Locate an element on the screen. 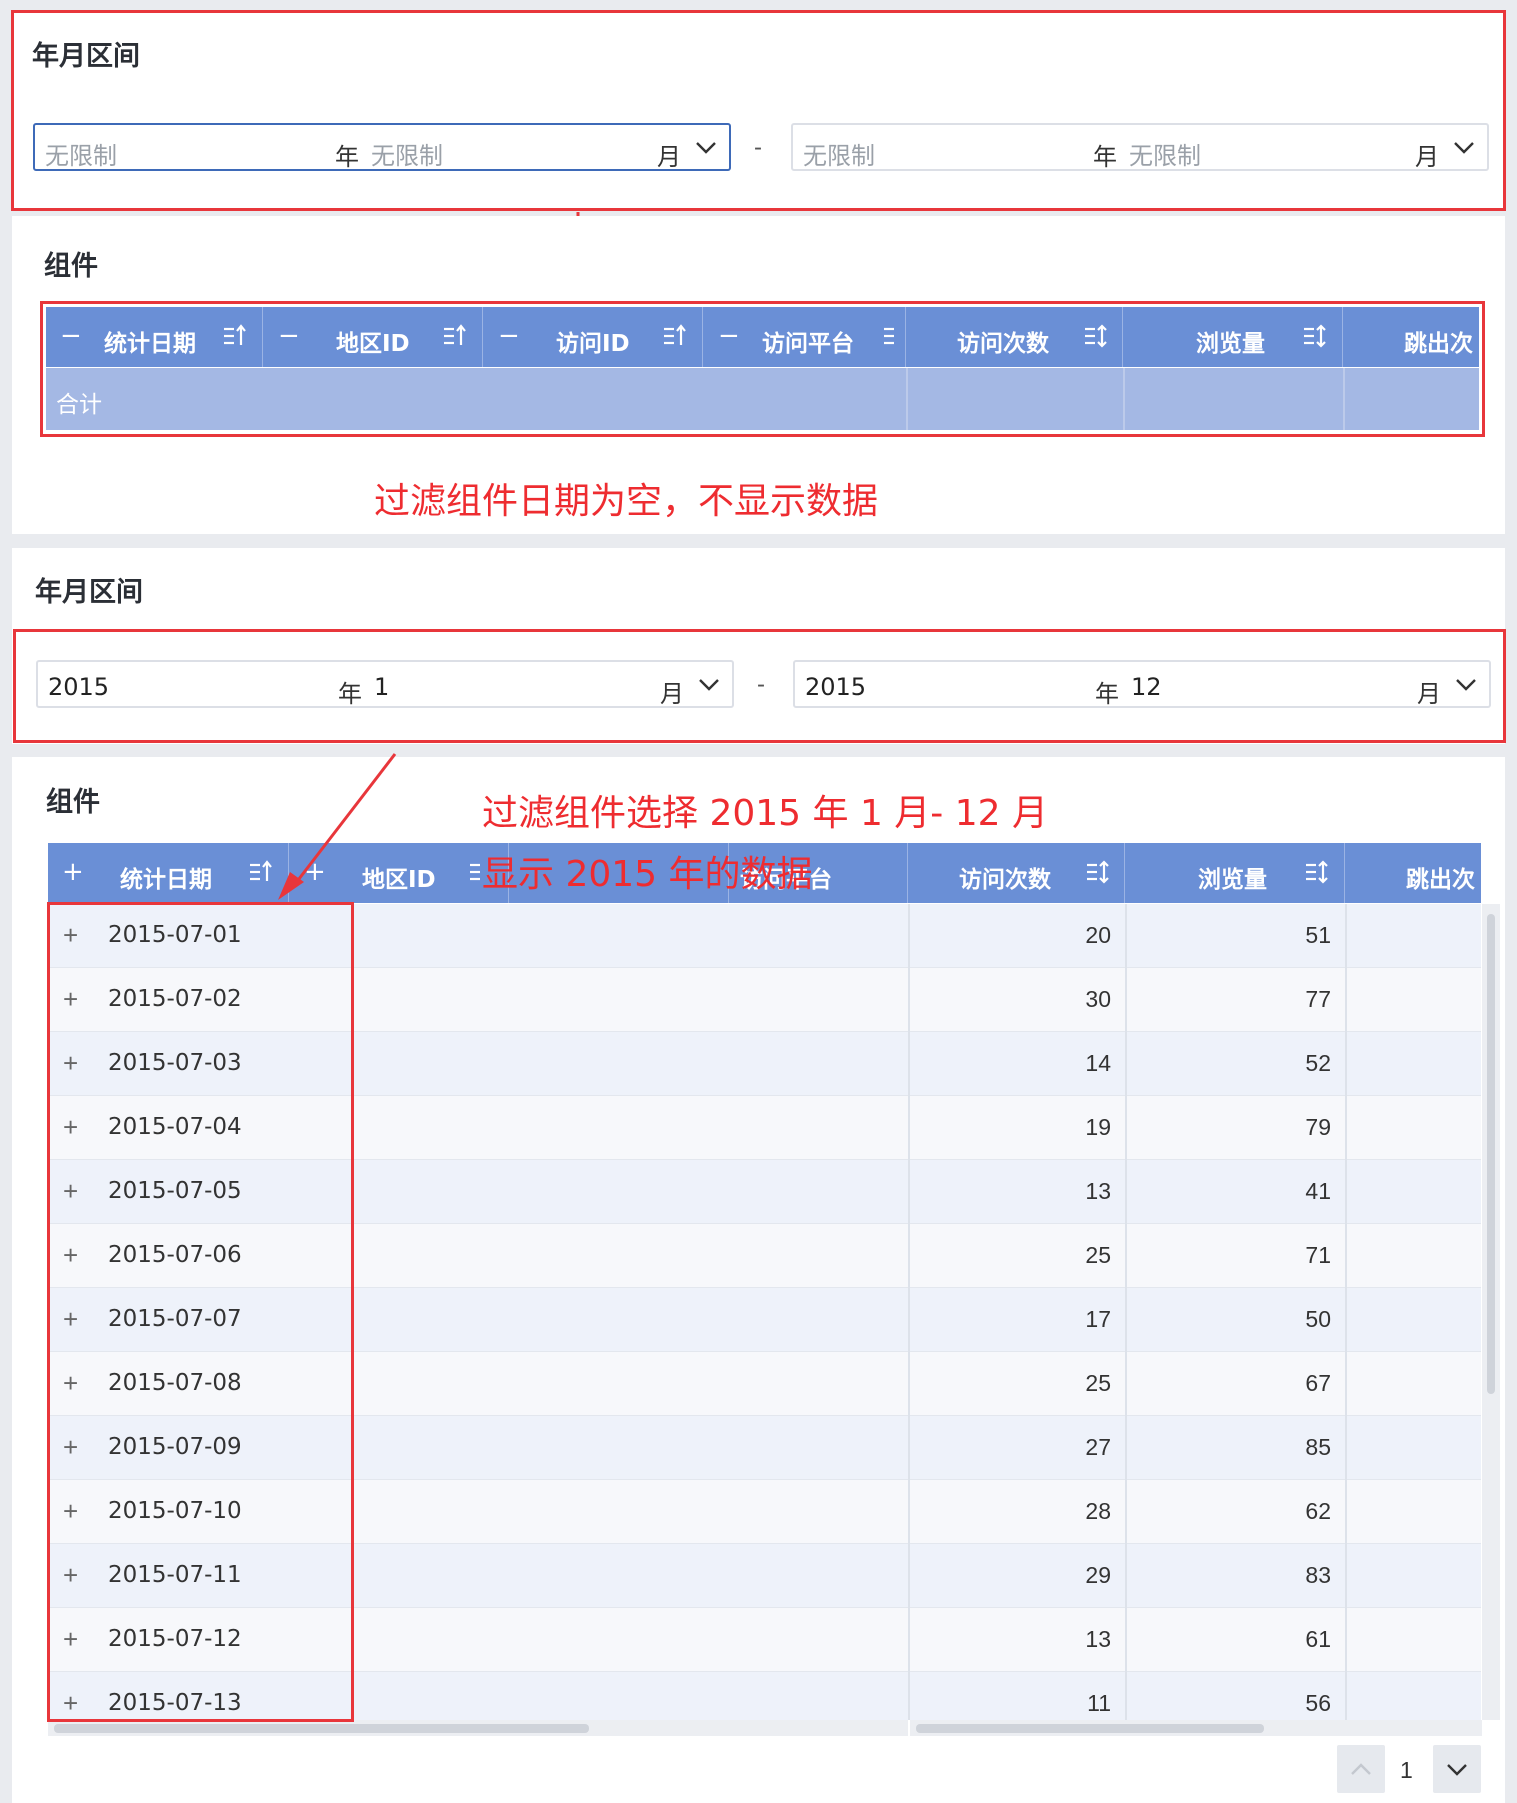  vertical-scroll-thumb is located at coordinates (1491, 1154).